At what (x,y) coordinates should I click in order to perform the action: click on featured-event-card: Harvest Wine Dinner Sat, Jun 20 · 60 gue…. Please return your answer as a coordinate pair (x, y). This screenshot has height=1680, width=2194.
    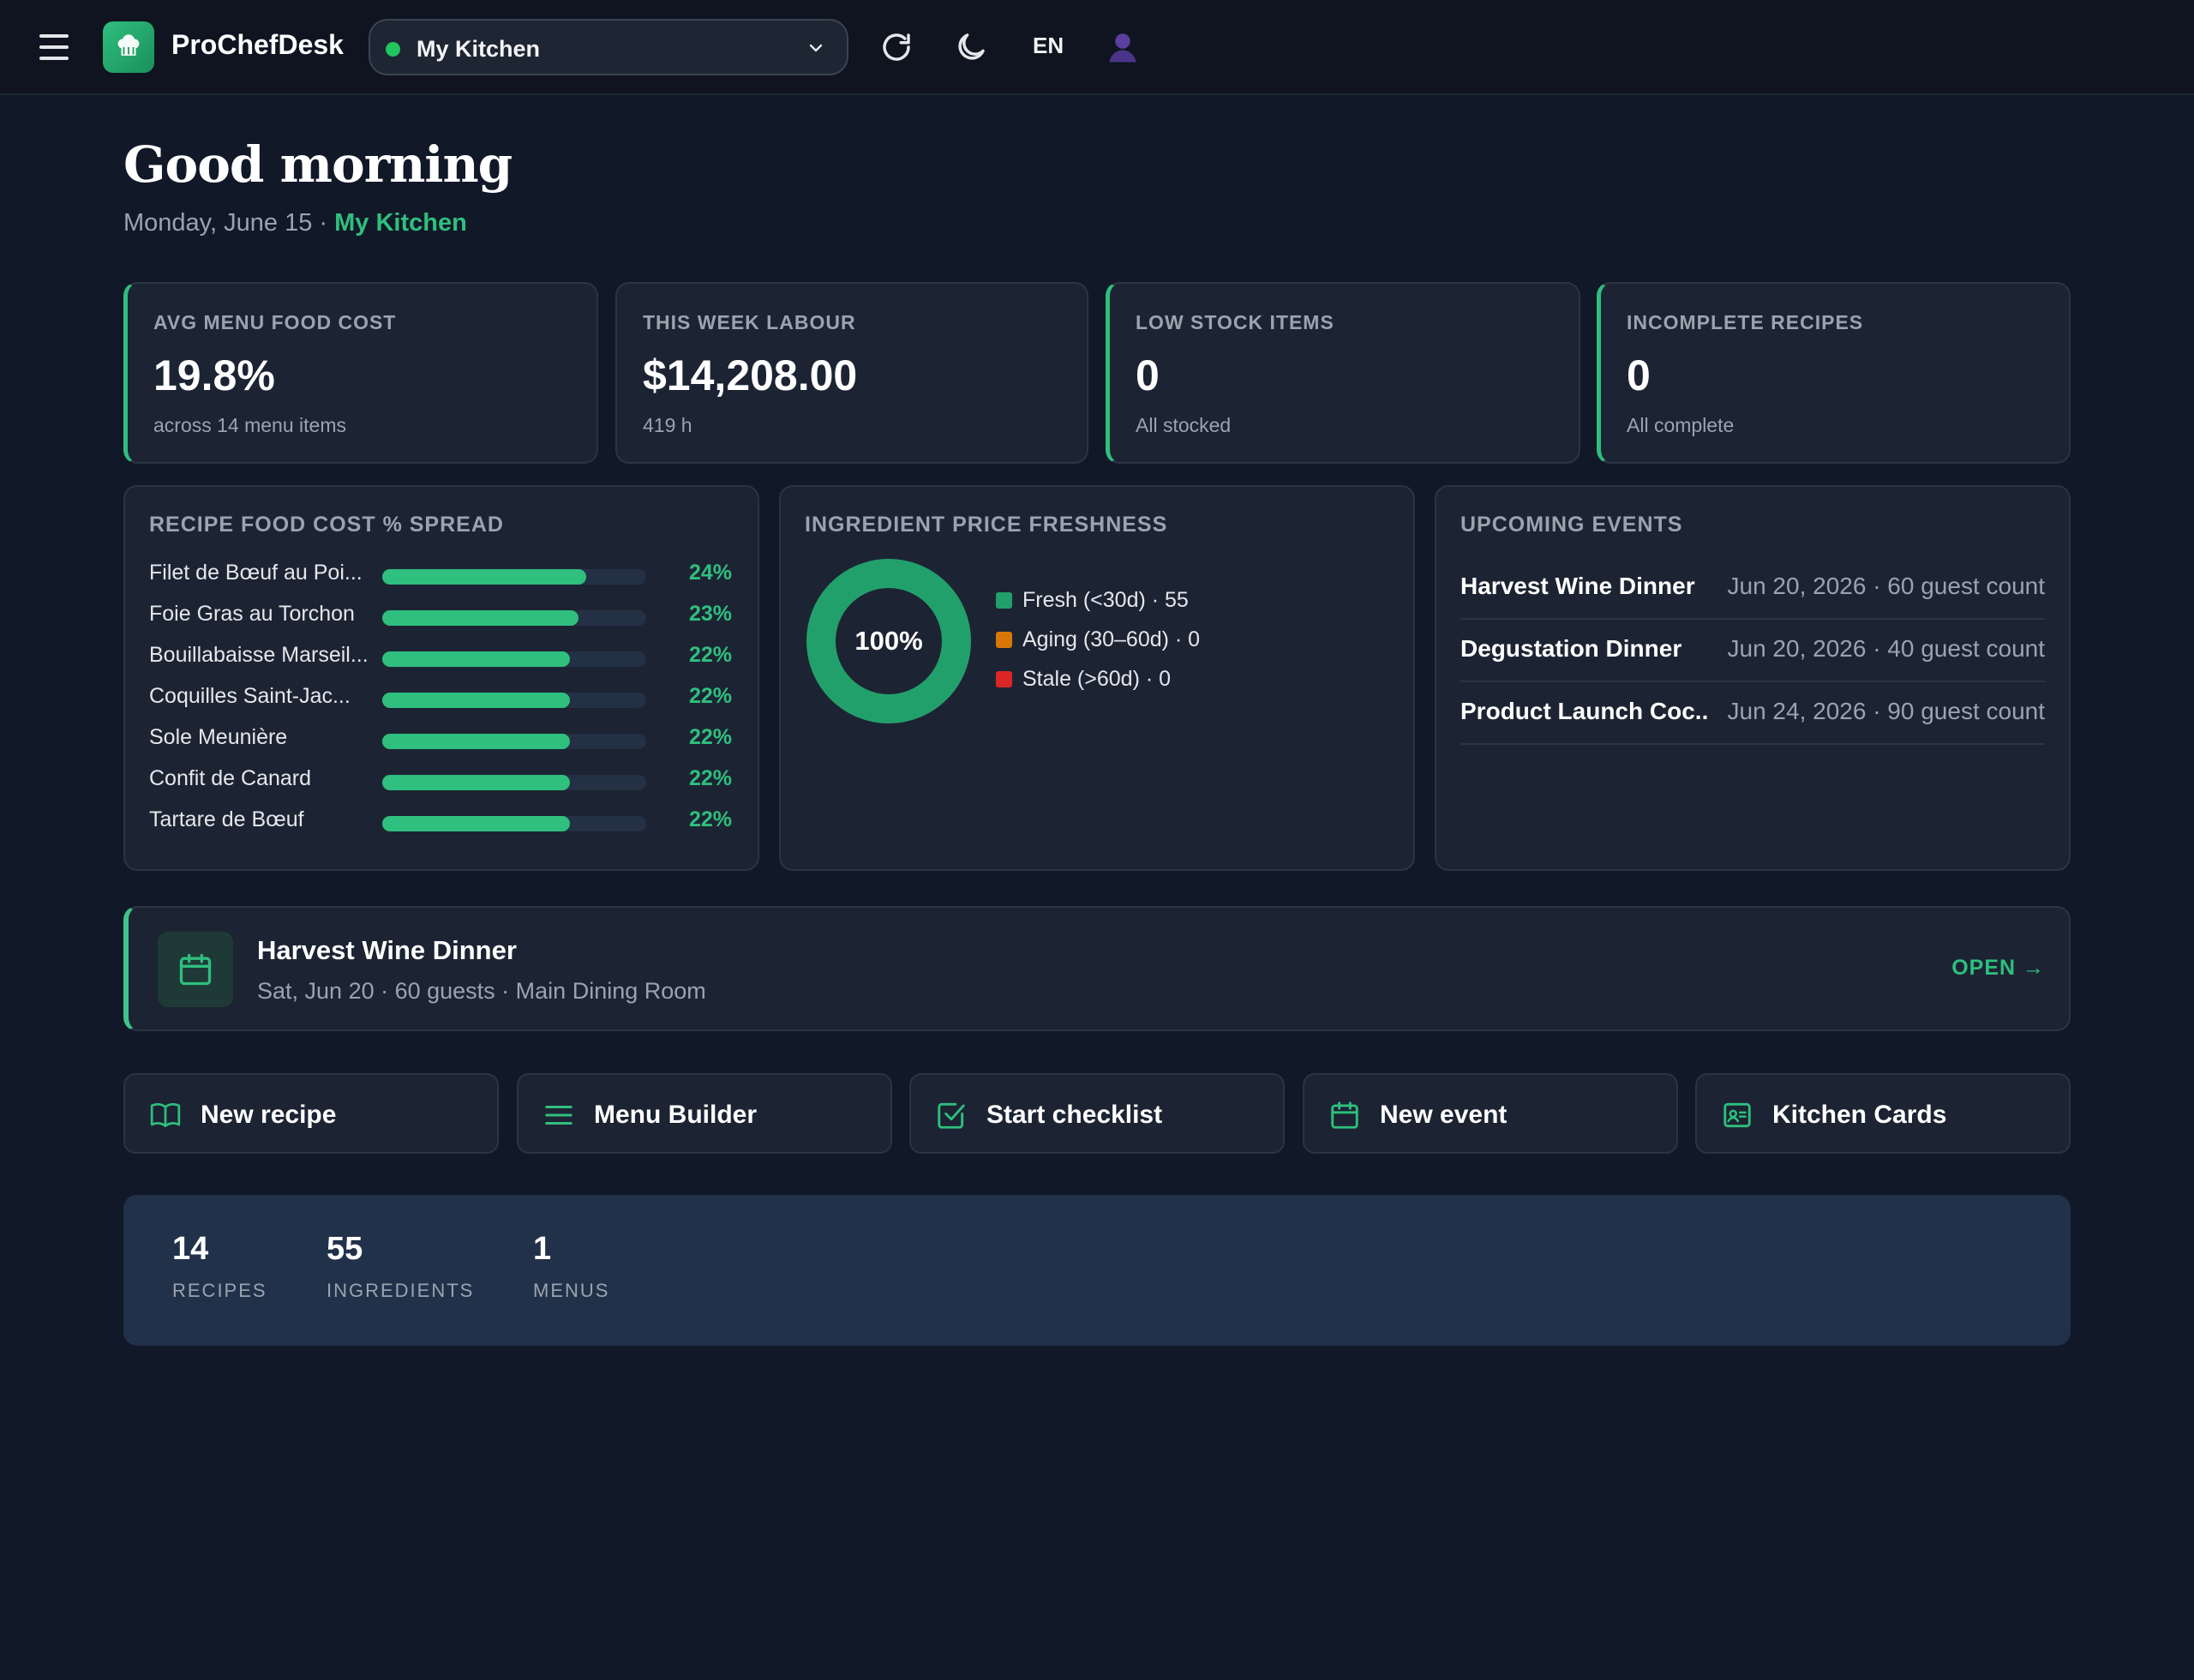
    Looking at the image, I should click on (1097, 968).